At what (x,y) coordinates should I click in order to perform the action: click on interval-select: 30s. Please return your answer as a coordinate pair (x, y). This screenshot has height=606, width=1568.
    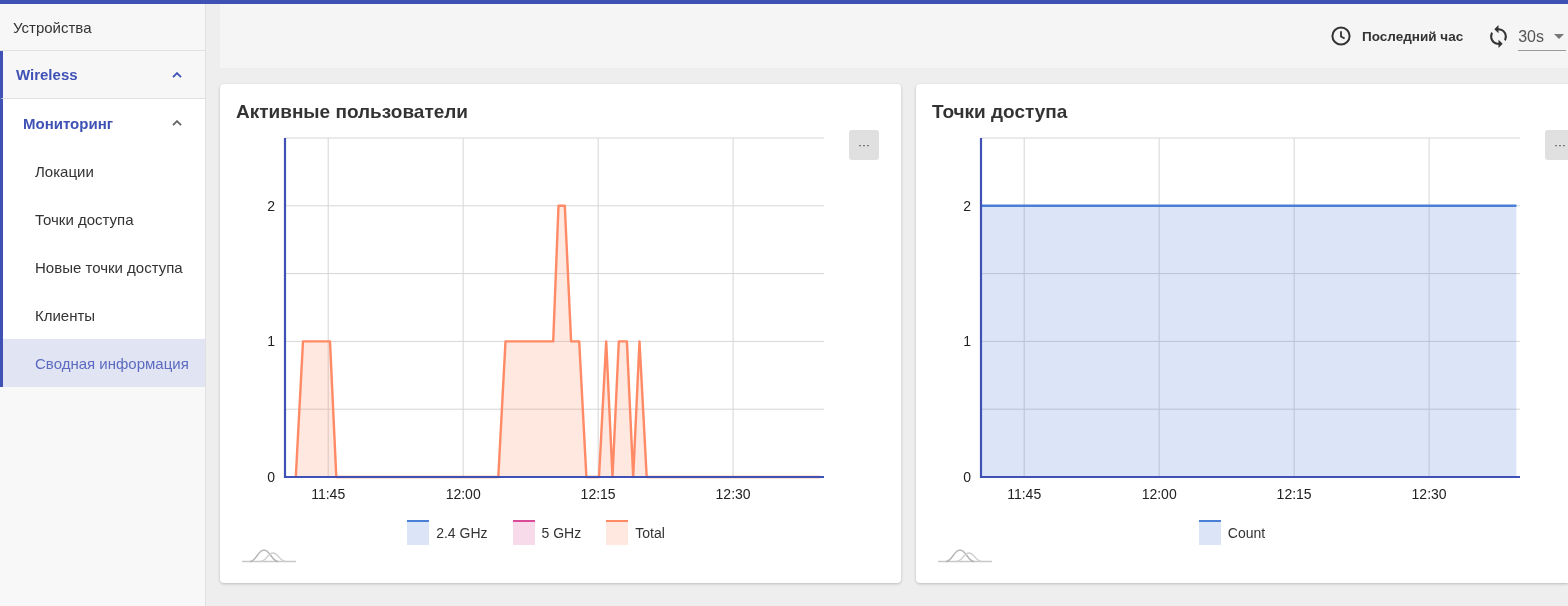
    Looking at the image, I should click on (1542, 38).